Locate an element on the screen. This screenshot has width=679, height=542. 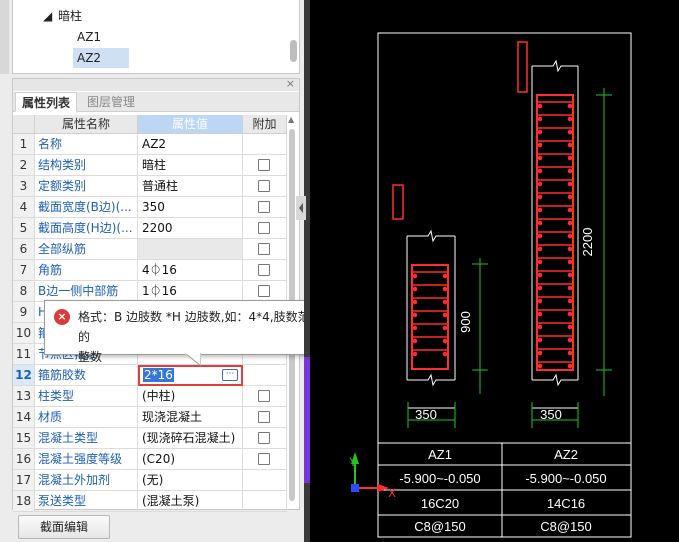
row-number: 14 is located at coordinates (24, 417).